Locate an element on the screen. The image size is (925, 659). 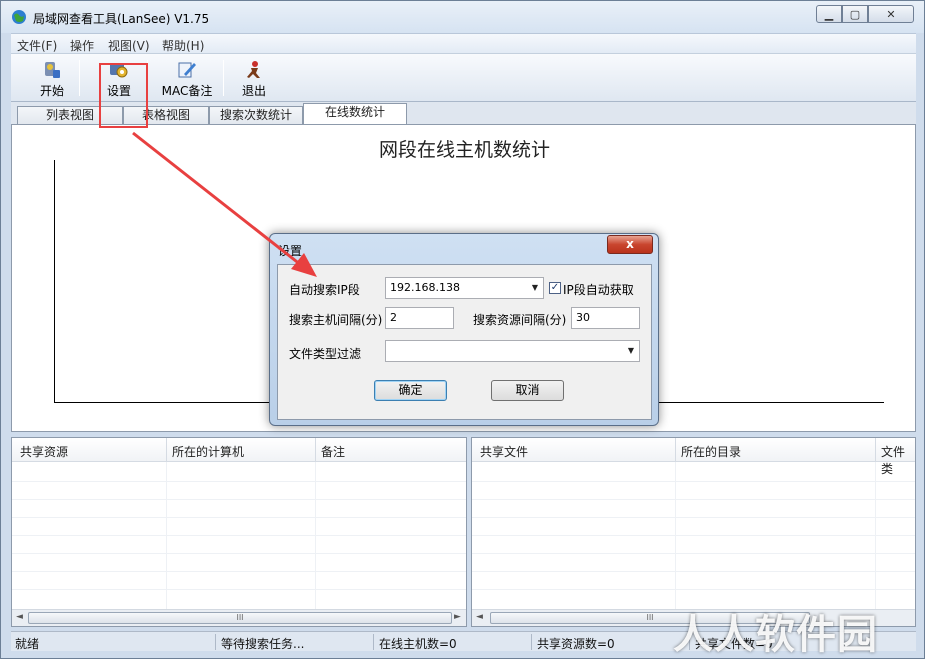
shared-file-list: 共享文件 所在的目录 文件类 ◄ III is located at coordinates (693, 532).